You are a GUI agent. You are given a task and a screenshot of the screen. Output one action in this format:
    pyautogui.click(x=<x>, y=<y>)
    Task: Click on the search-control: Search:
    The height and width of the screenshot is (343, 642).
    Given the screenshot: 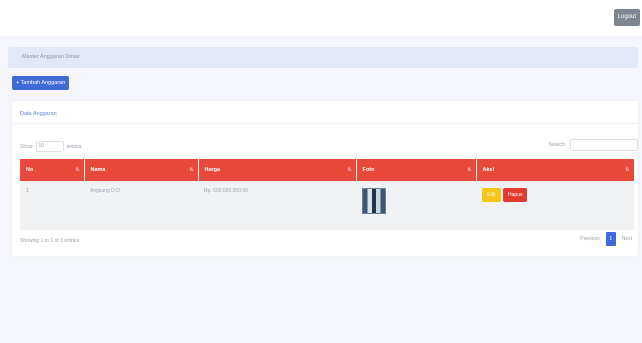 What is the action you would take?
    pyautogui.click(x=593, y=145)
    